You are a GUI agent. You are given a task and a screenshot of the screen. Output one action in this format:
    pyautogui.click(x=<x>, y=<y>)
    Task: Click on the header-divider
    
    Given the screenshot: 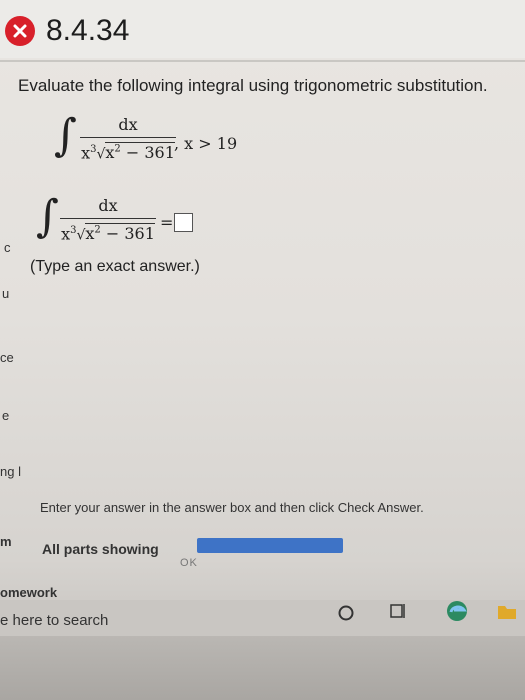 What is the action you would take?
    pyautogui.click(x=262, y=61)
    